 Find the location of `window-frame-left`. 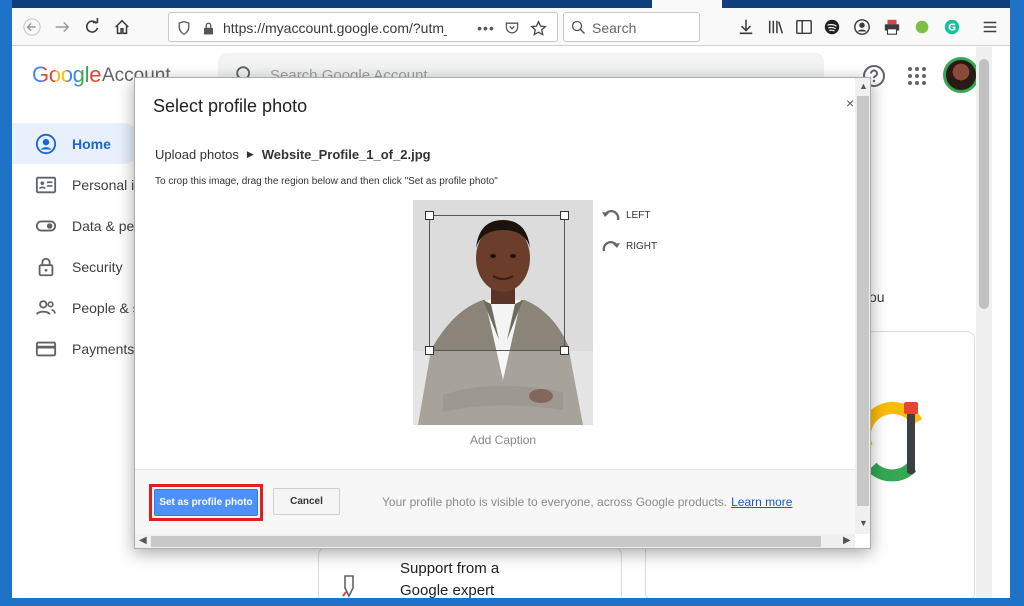

window-frame-left is located at coordinates (6, 303).